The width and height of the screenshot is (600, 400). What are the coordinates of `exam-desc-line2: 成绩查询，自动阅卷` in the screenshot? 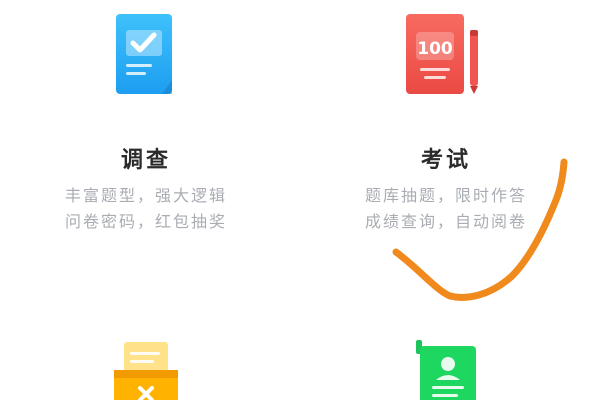 It's located at (445, 221).